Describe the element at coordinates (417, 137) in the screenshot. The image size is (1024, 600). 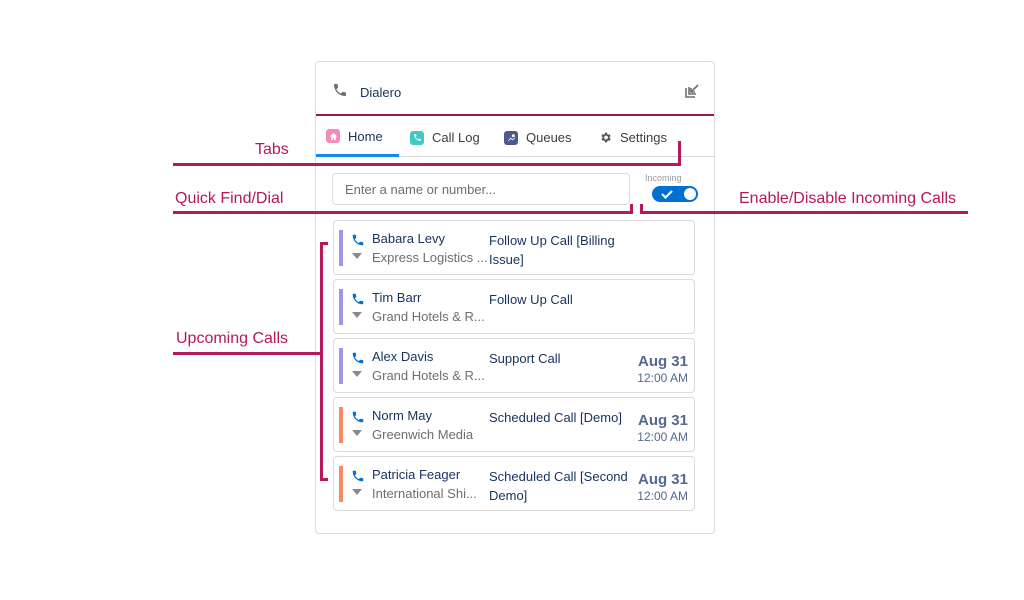
I see `call-log-icon` at that location.